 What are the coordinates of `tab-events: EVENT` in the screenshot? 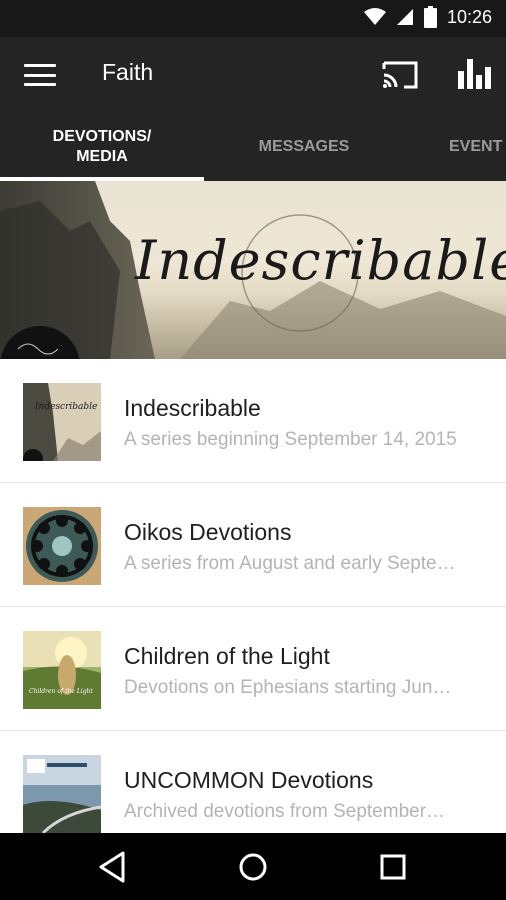 It's located at (455, 147).